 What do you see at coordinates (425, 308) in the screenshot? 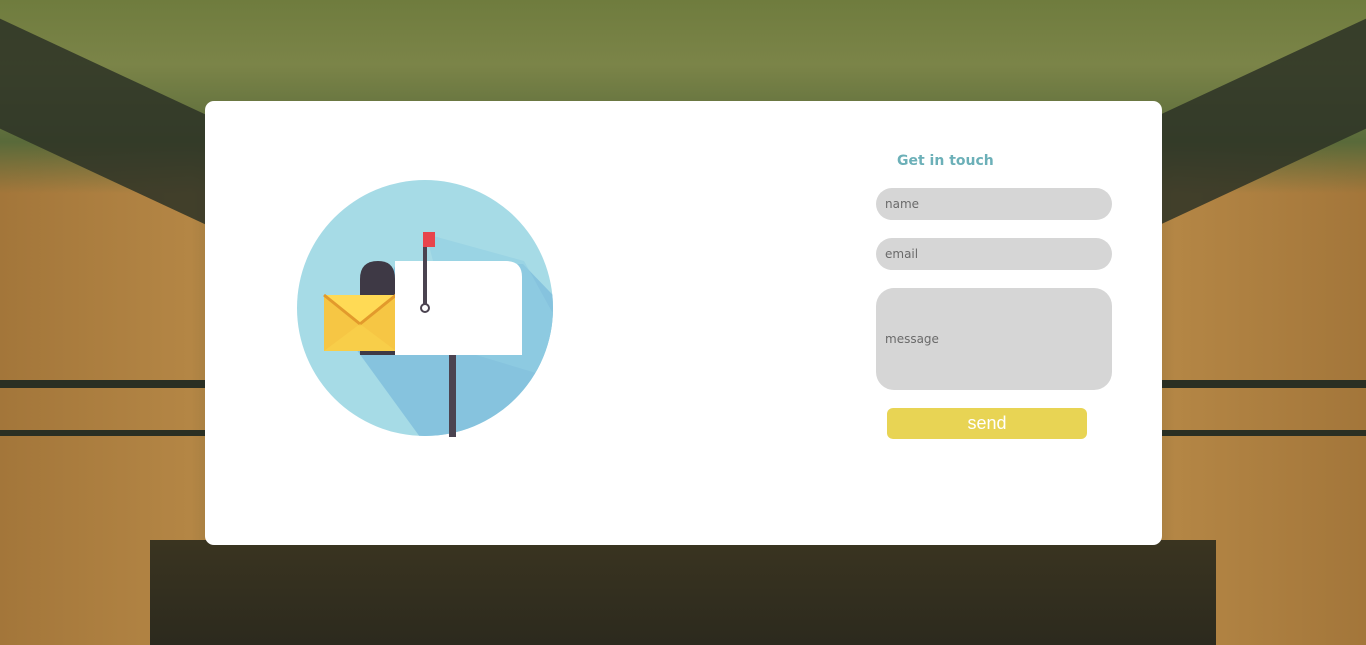
I see `mailbox-icon` at bounding box center [425, 308].